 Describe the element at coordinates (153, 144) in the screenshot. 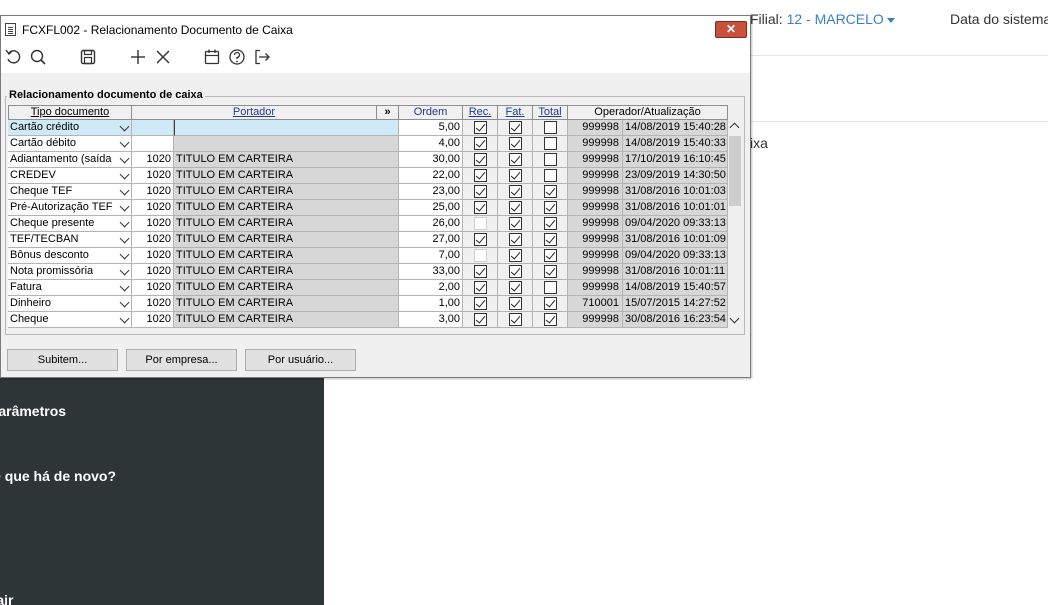

I see `portador-code-cell` at that location.